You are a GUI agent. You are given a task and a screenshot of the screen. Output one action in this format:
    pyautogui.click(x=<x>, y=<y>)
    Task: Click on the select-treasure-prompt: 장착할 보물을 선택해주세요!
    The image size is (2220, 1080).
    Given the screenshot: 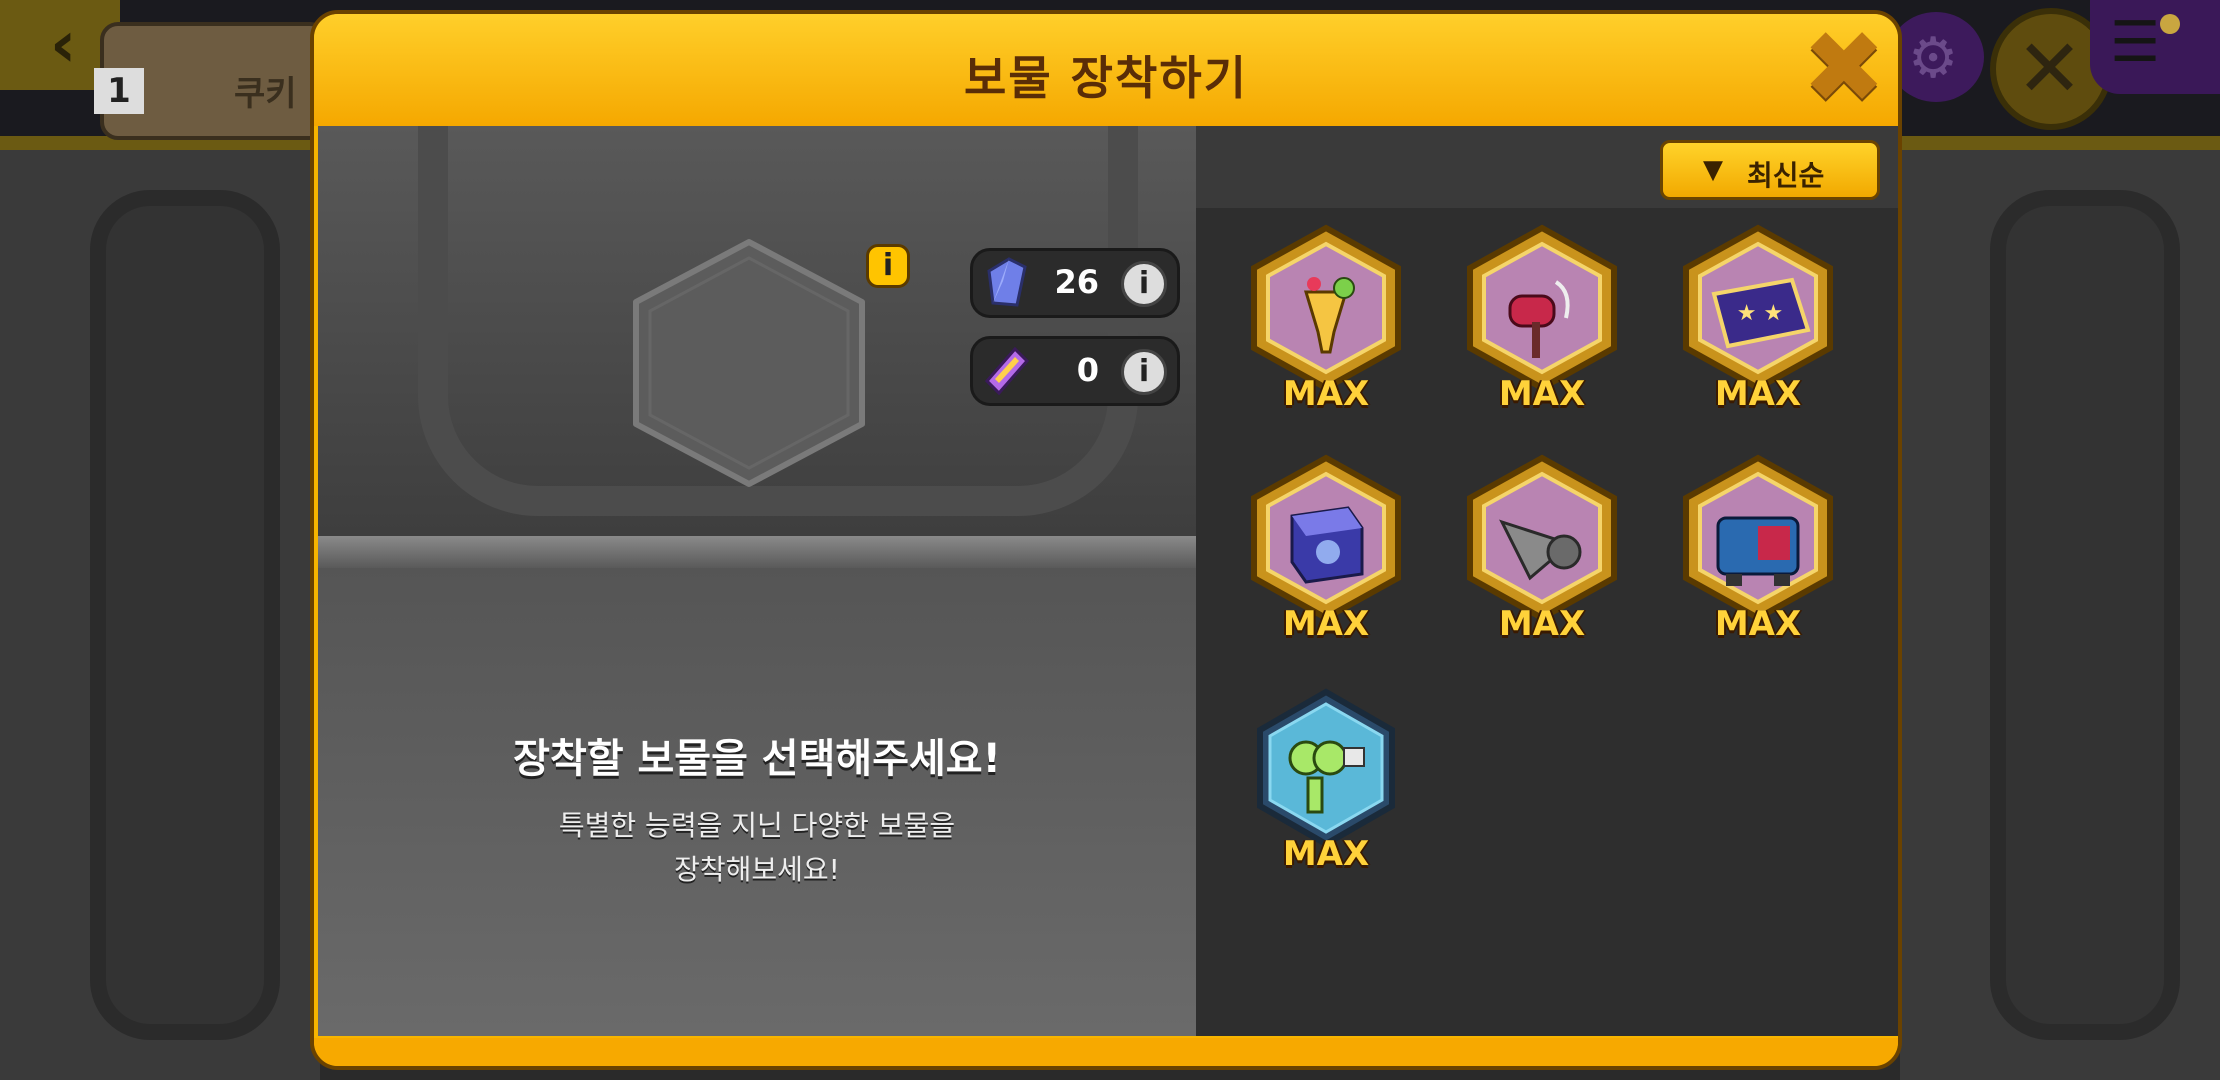 What is the action you would take?
    pyautogui.click(x=757, y=759)
    